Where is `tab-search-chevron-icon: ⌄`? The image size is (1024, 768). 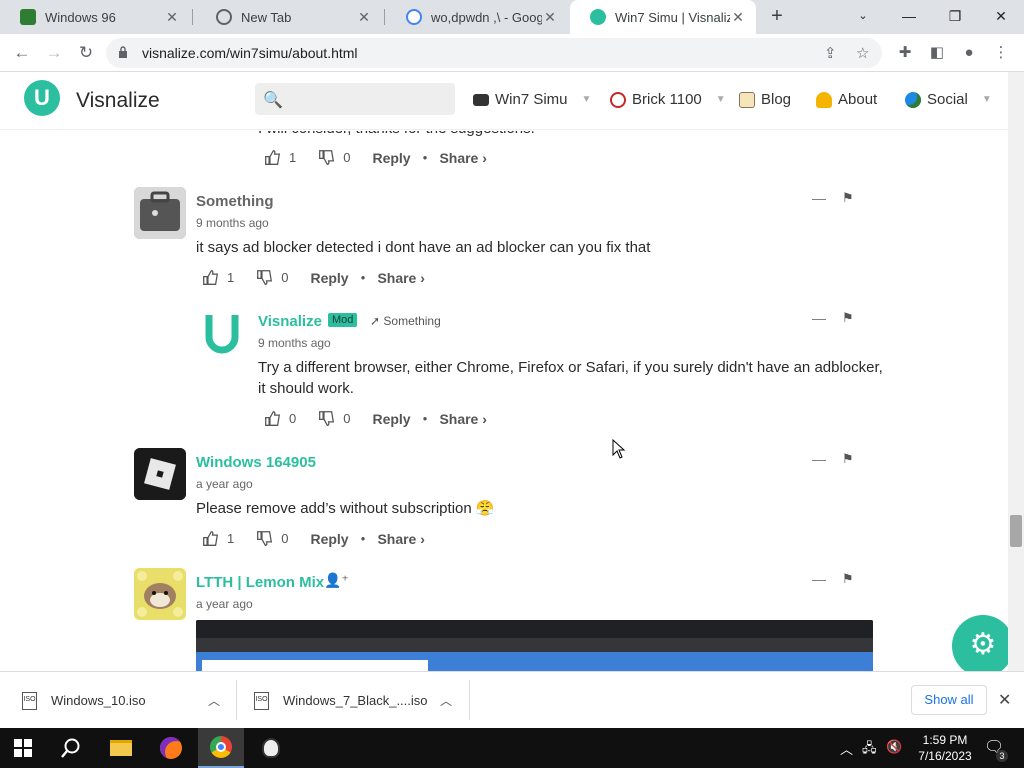 tab-search-chevron-icon: ⌄ is located at coordinates (863, 17).